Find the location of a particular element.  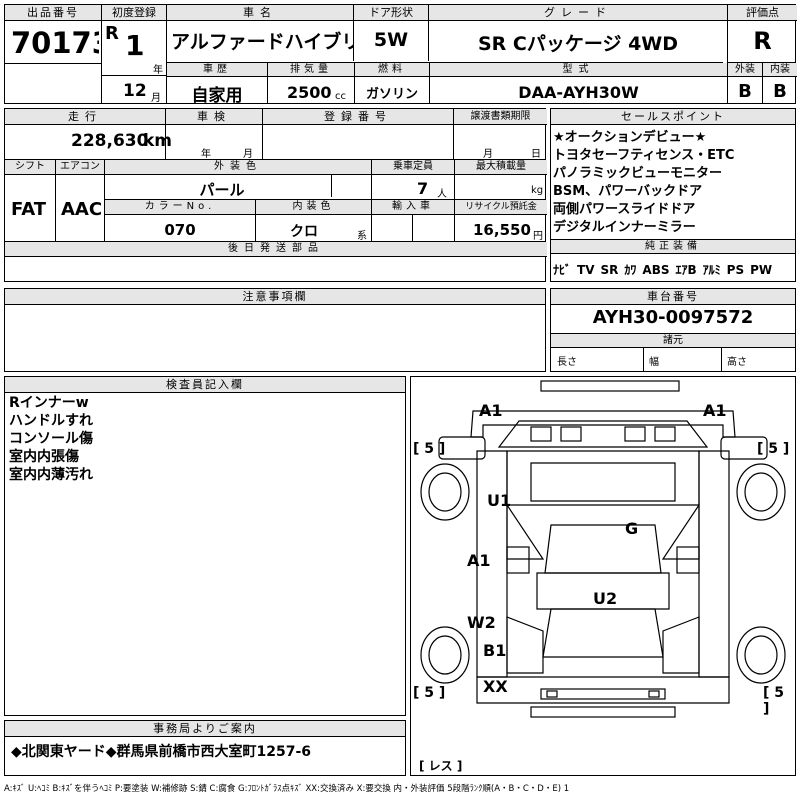

inspector-line: Rインナーw is located at coordinates (49, 403).